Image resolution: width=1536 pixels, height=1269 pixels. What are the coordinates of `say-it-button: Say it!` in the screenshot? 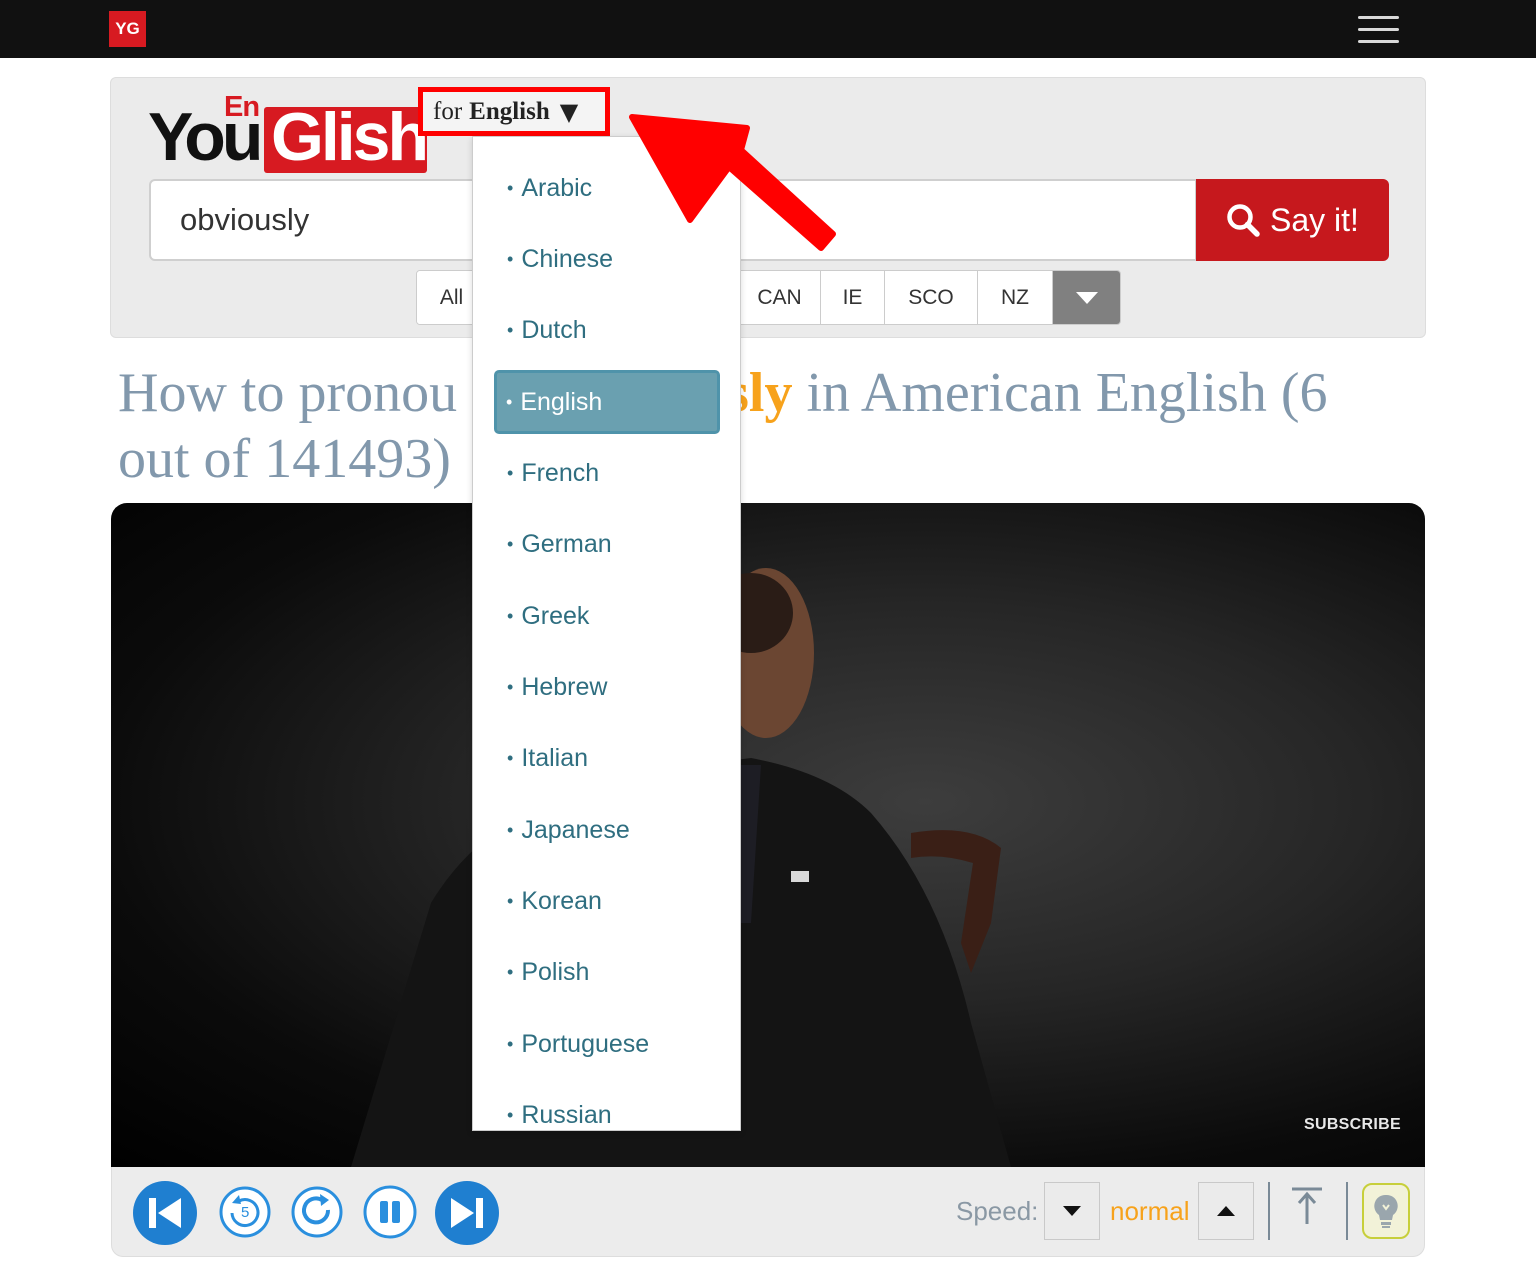 It's located at (1292, 220).